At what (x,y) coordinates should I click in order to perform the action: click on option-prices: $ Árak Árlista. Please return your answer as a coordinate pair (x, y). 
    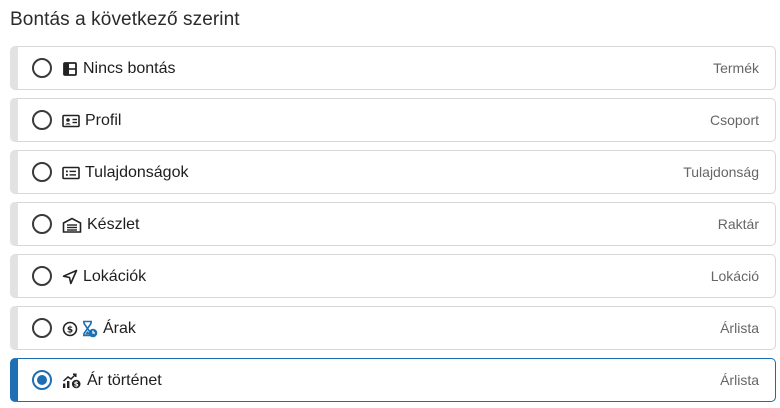
    Looking at the image, I should click on (393, 328).